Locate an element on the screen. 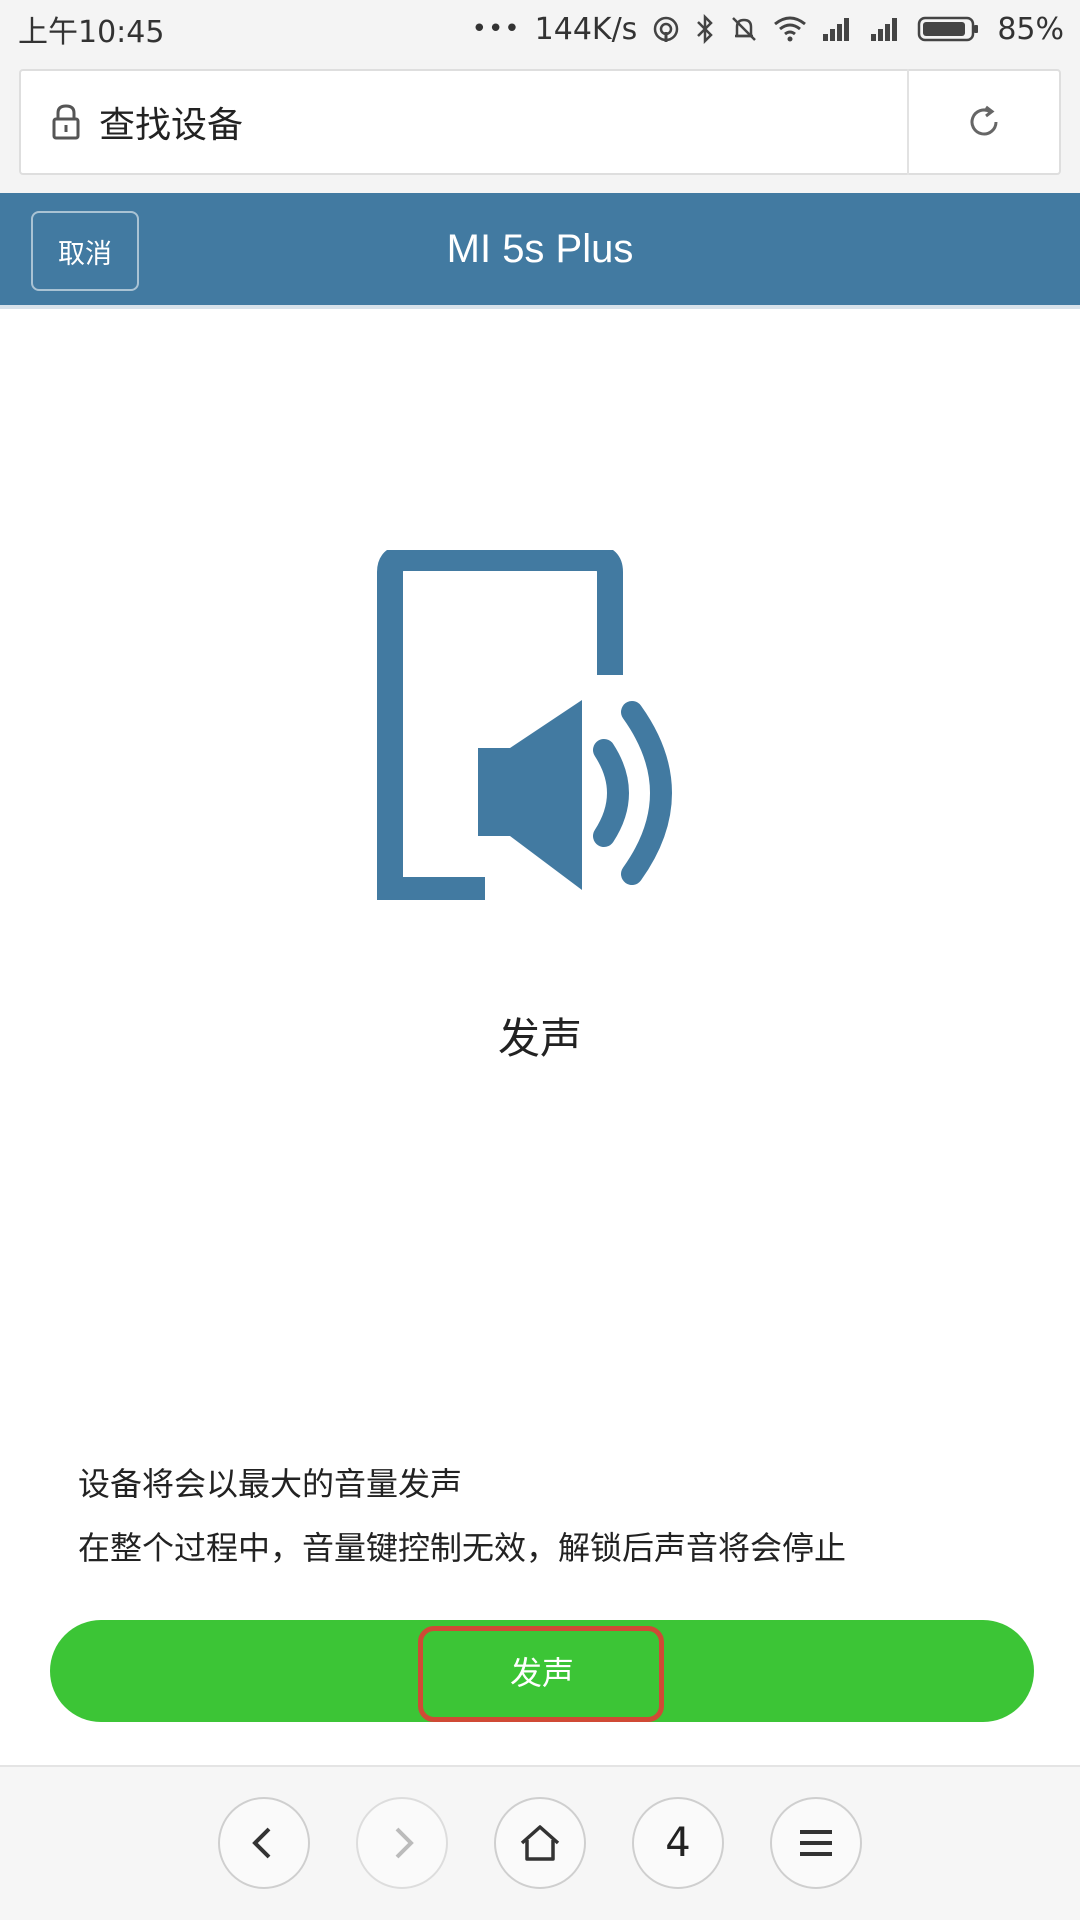 The height and width of the screenshot is (1920, 1080). status-bar: 上午10:45 ••• 144K/s 85% is located at coordinates (540, 29).